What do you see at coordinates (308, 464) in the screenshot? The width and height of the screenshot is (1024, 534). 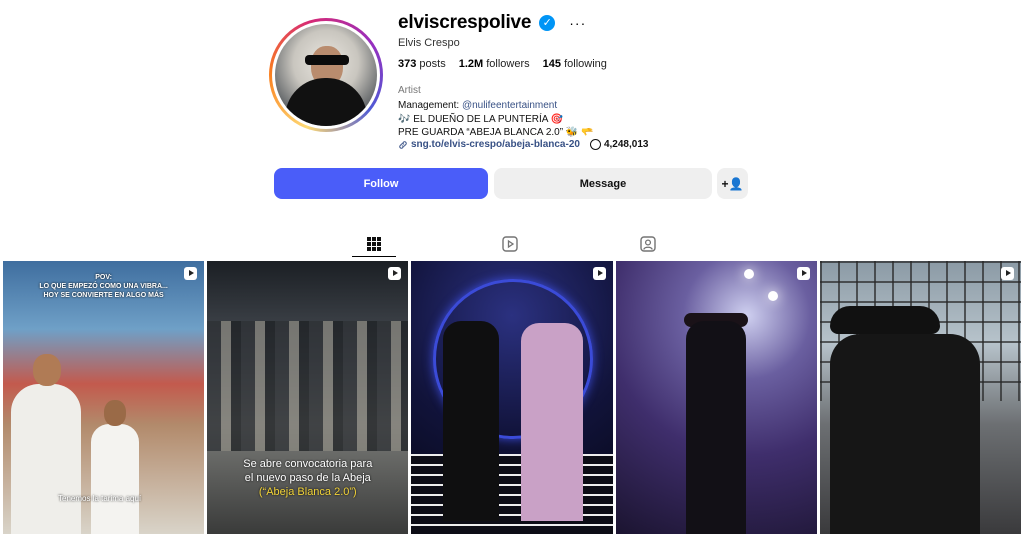 I see `post-caption-line: Se abre convocatoria para` at bounding box center [308, 464].